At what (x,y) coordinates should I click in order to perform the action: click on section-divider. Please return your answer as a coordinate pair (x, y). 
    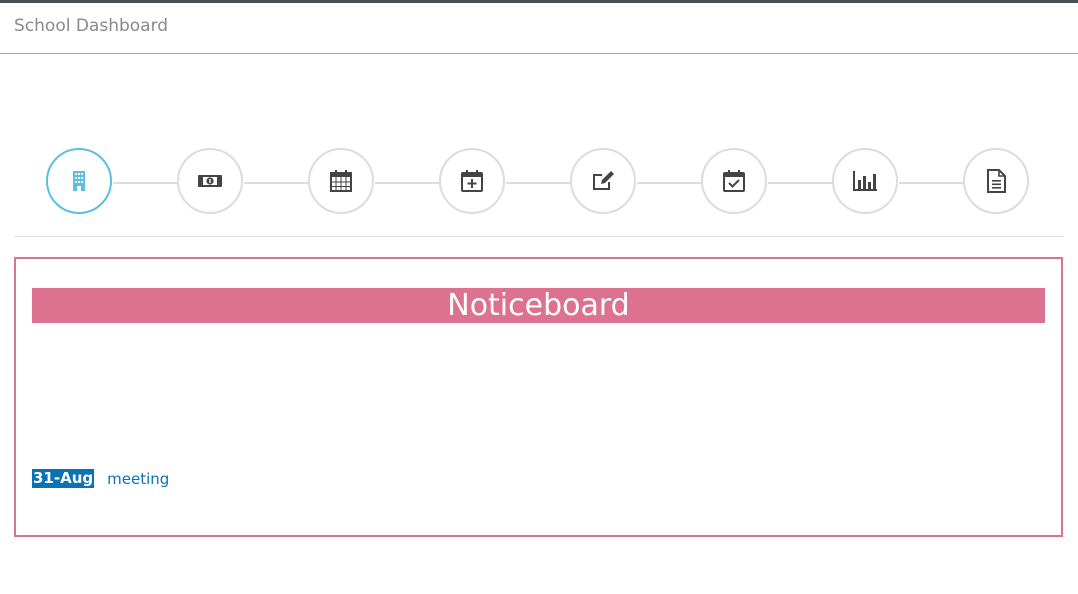
    Looking at the image, I should click on (539, 236).